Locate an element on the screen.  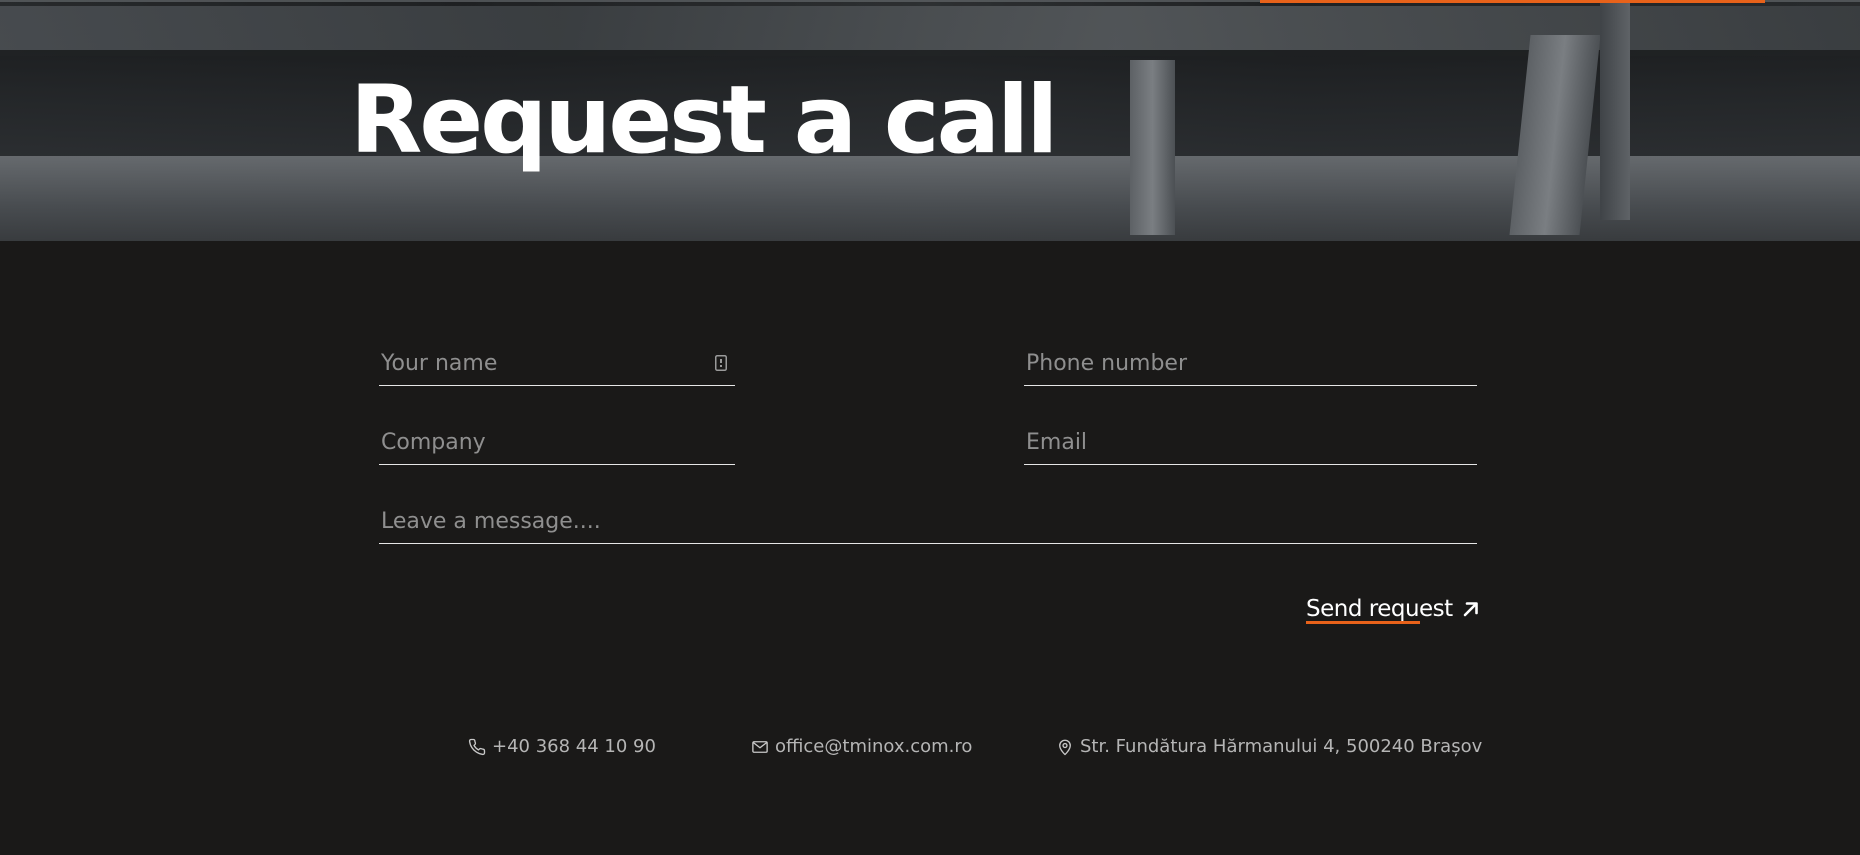
send-request-underline is located at coordinates (1363, 622).